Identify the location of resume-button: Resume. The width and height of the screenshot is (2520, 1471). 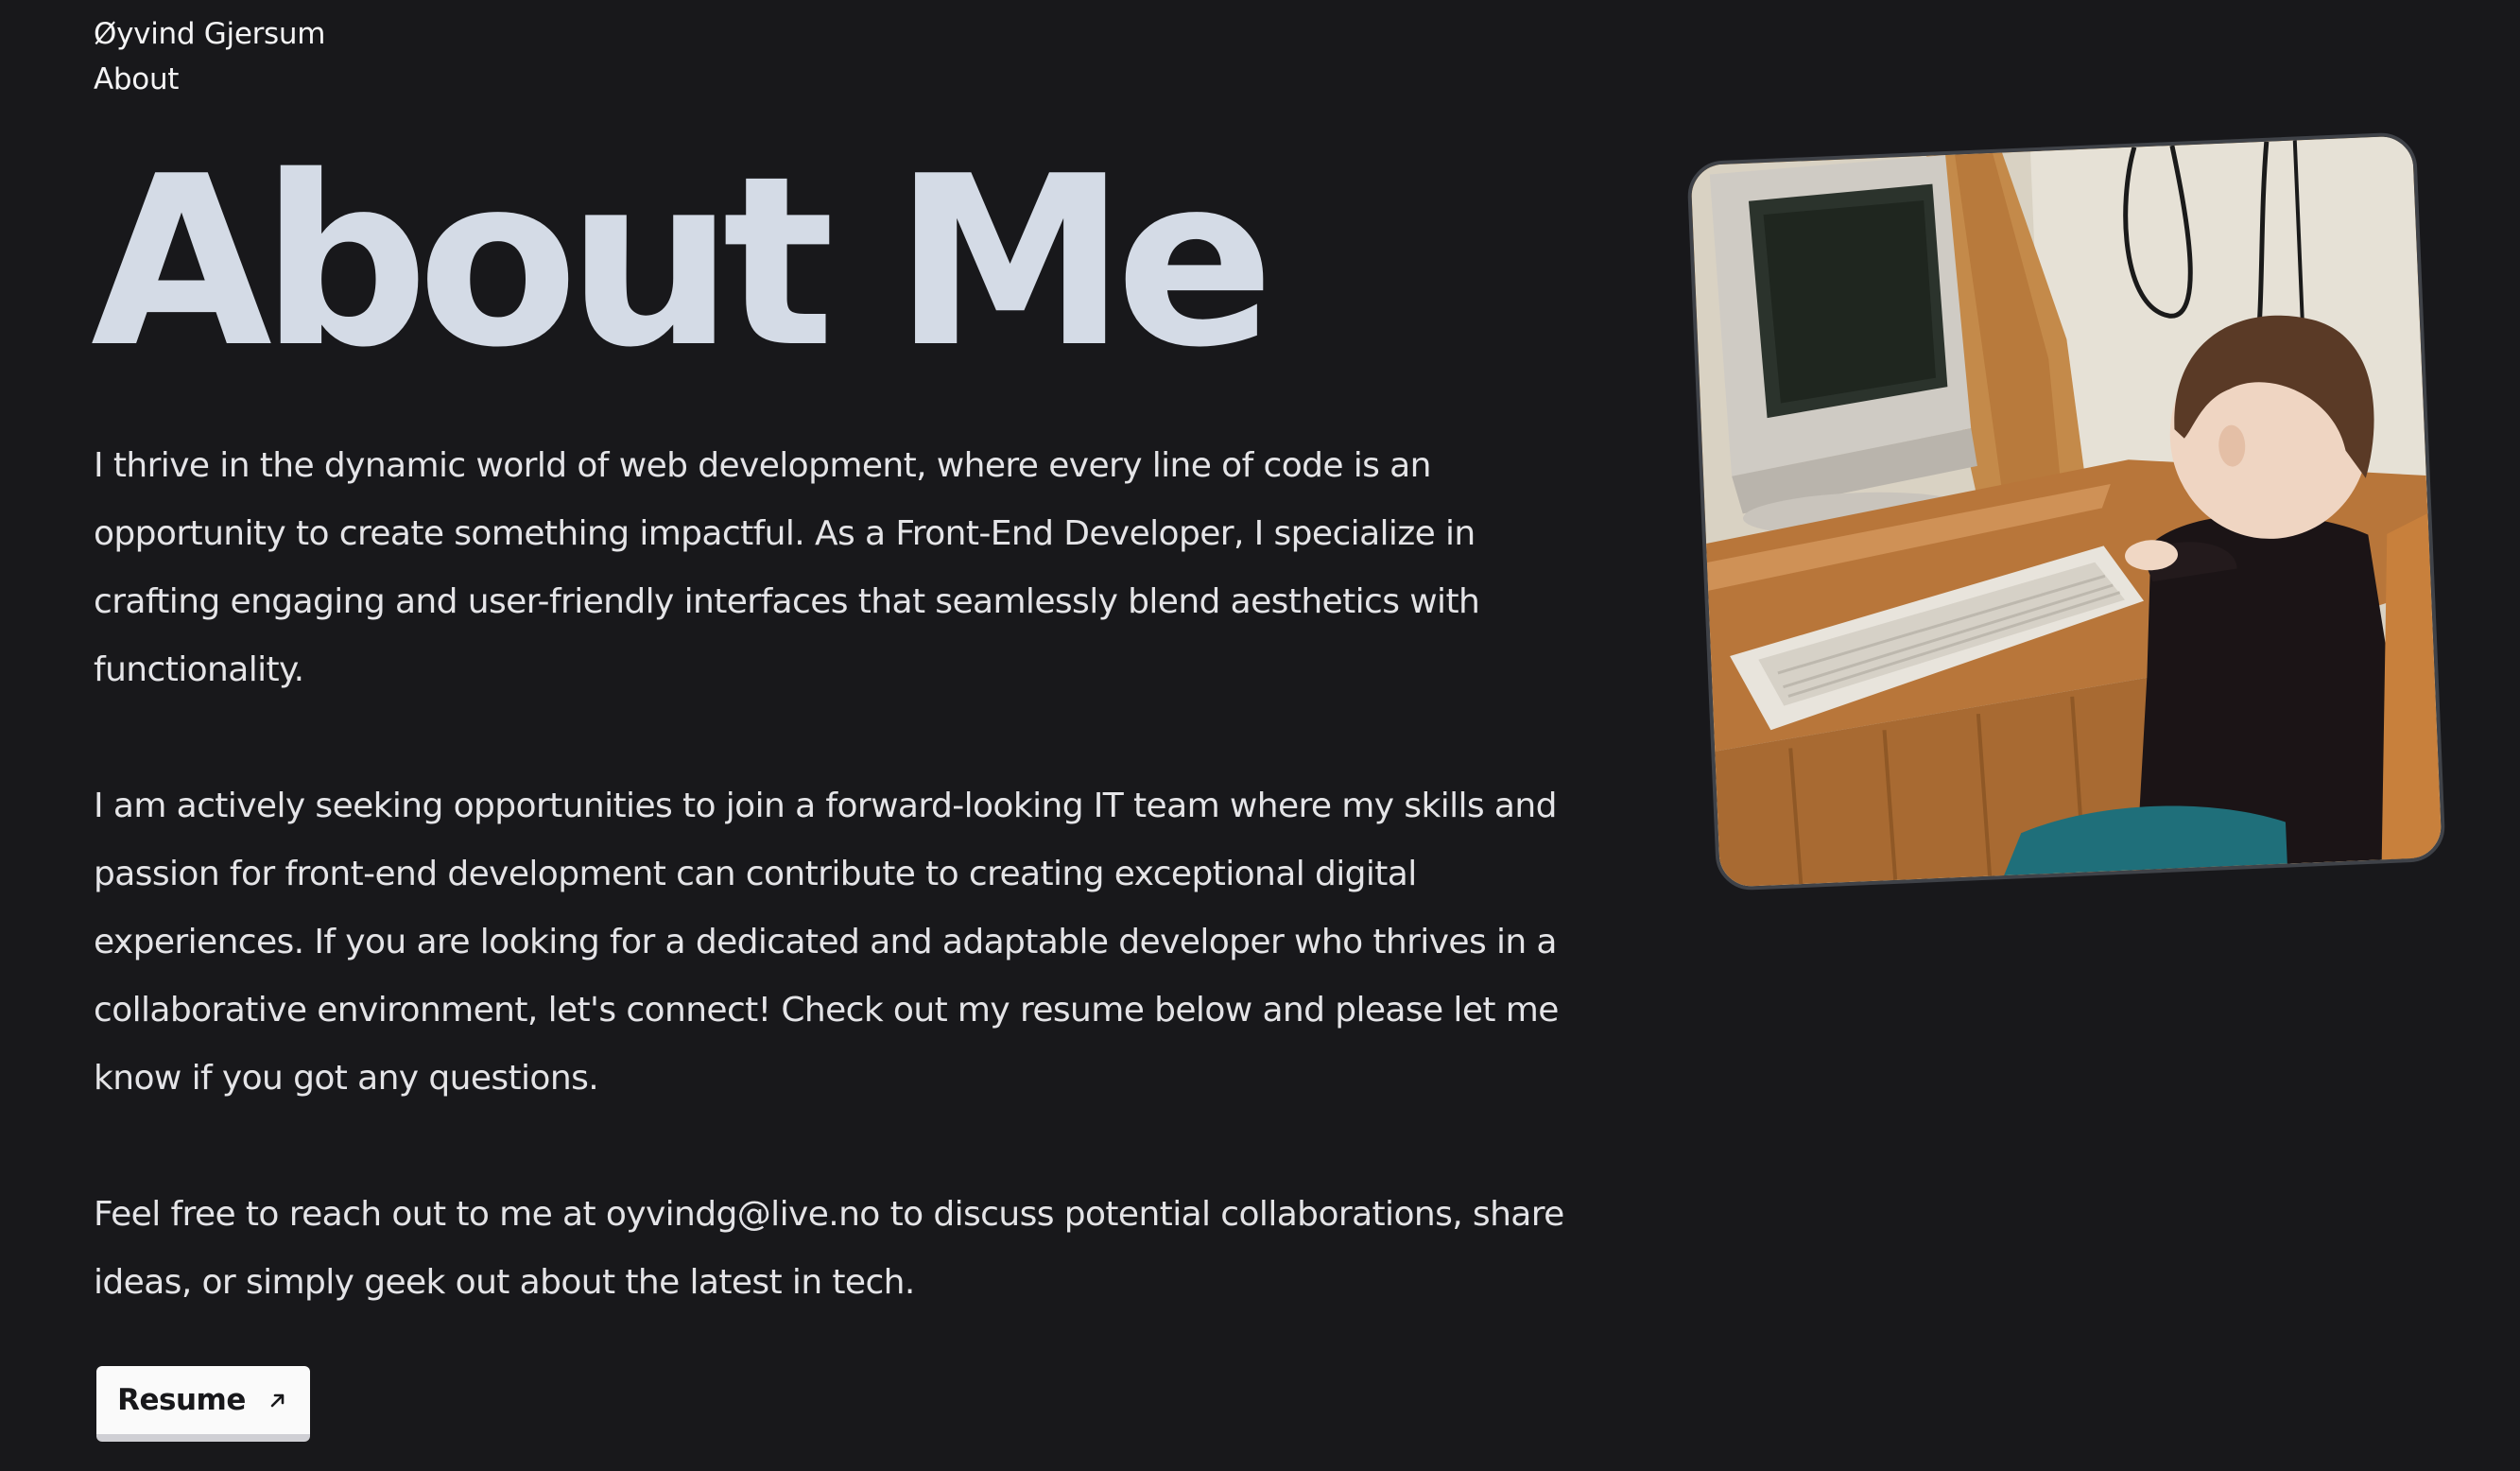
(203, 1404).